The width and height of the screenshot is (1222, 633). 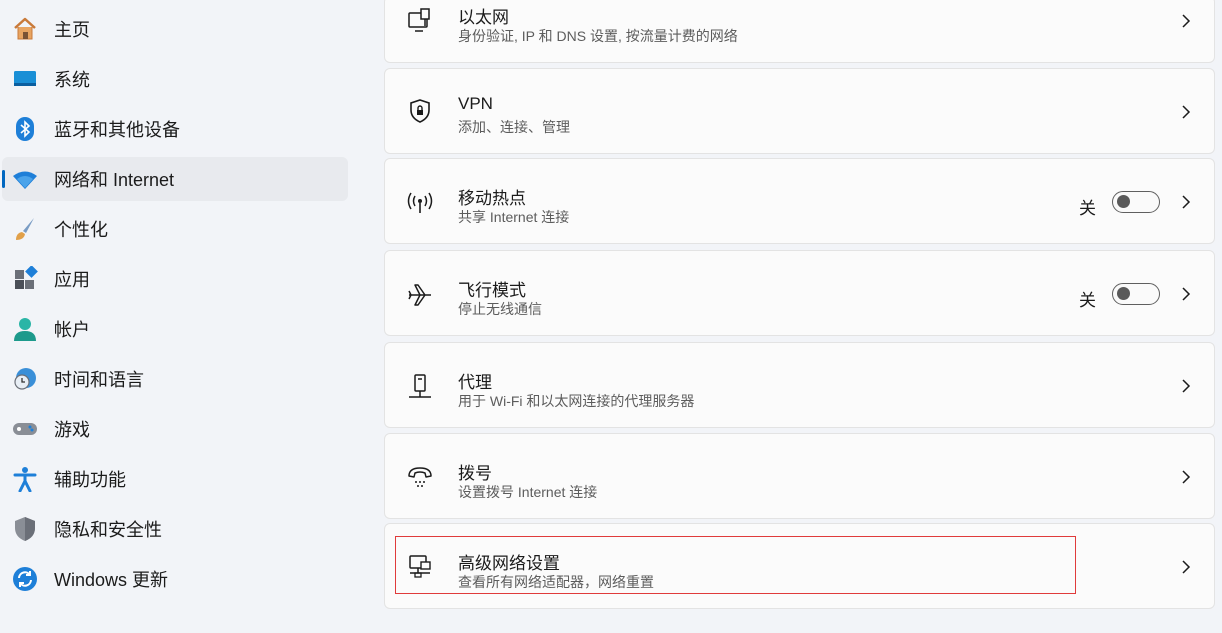 What do you see at coordinates (420, 387) in the screenshot?
I see `proxy-icon` at bounding box center [420, 387].